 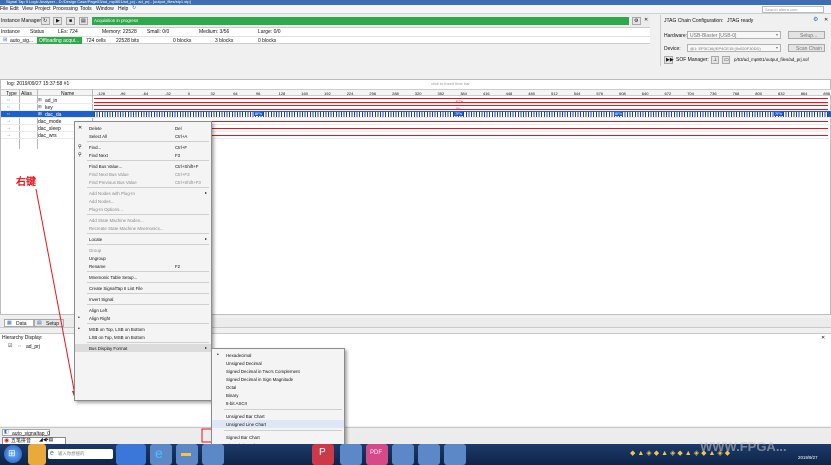 I want to click on folder-icon: ▬, so click(x=186, y=453).